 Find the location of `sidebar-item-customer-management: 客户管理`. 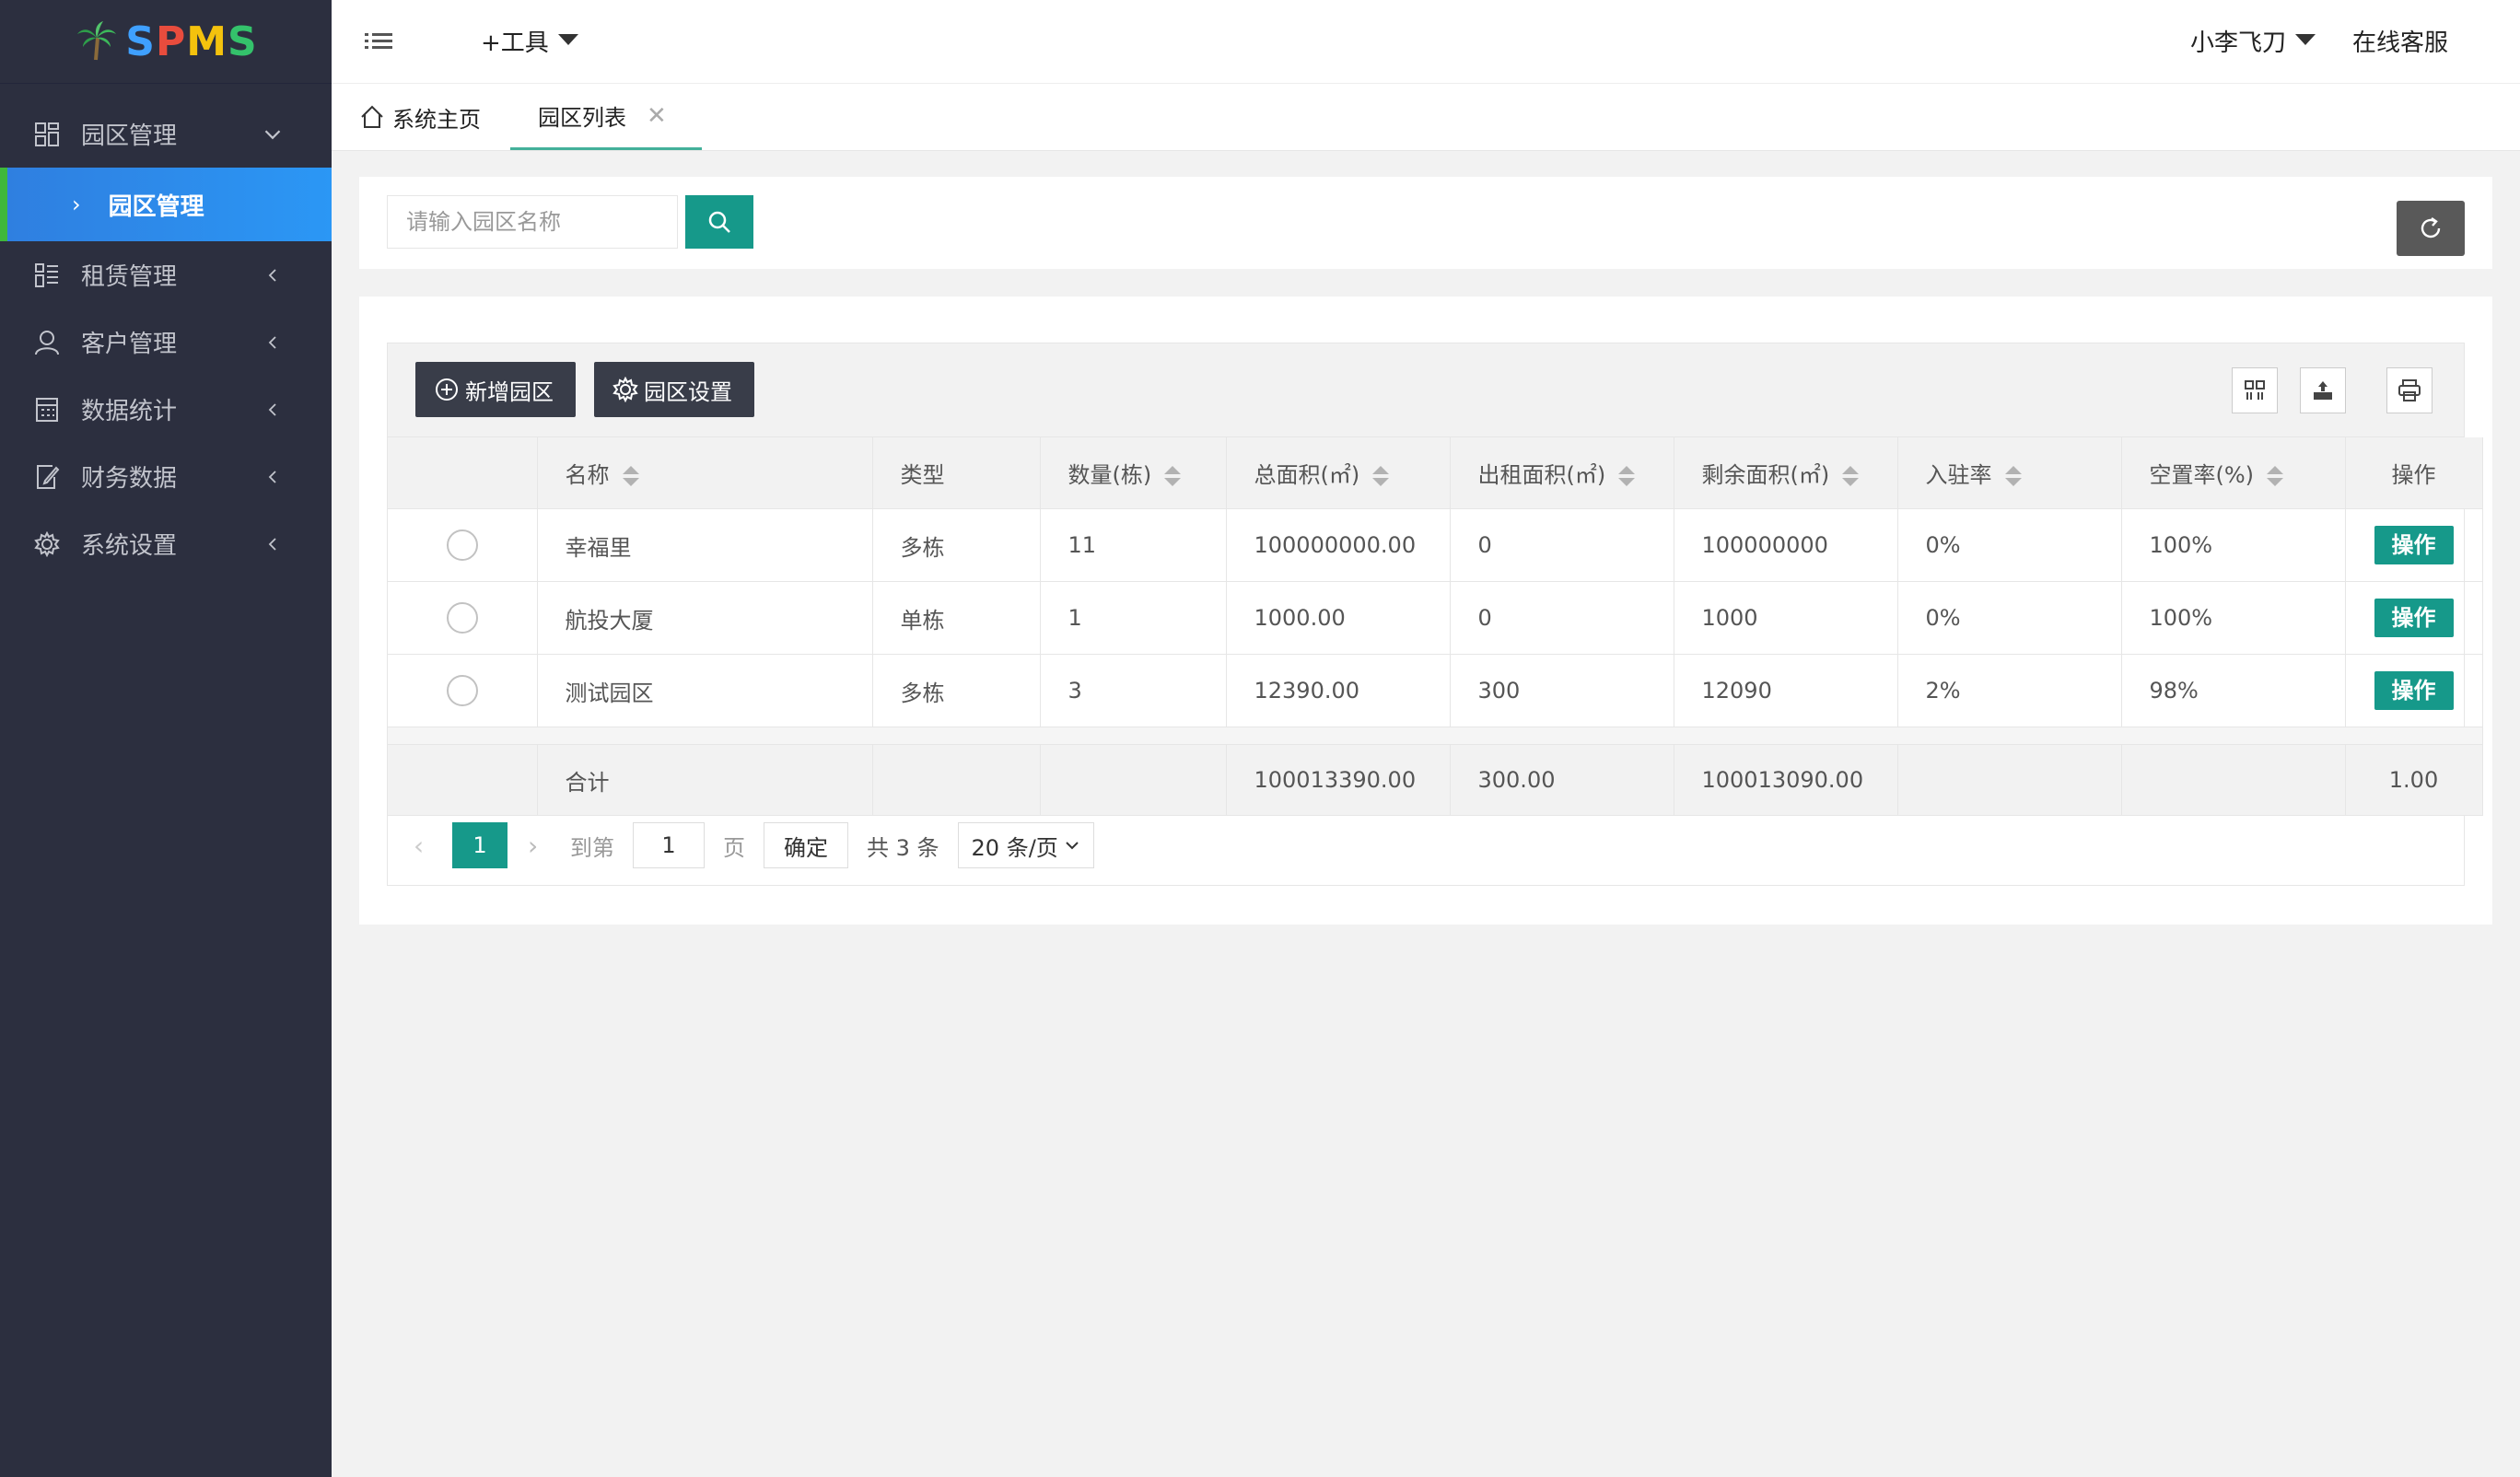

sidebar-item-customer-management: 客户管理 is located at coordinates (166, 342).